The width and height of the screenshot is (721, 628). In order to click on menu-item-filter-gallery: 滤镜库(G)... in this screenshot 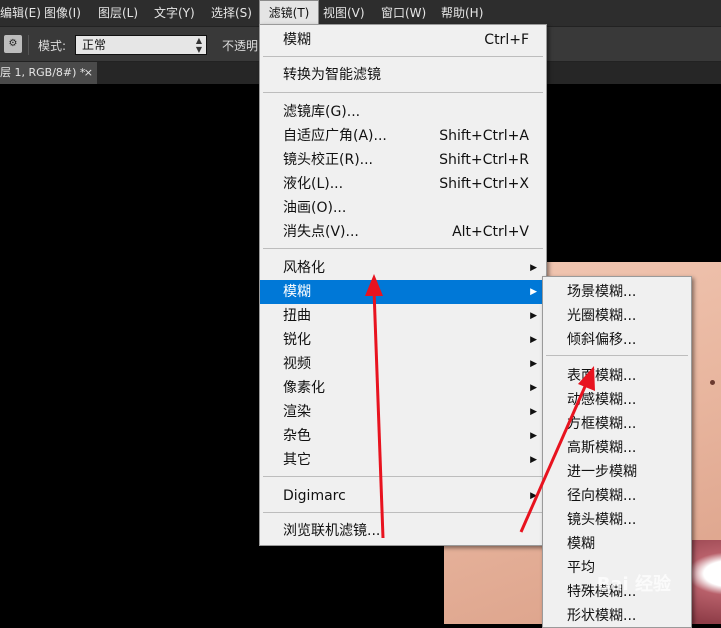, I will do `click(403, 112)`.